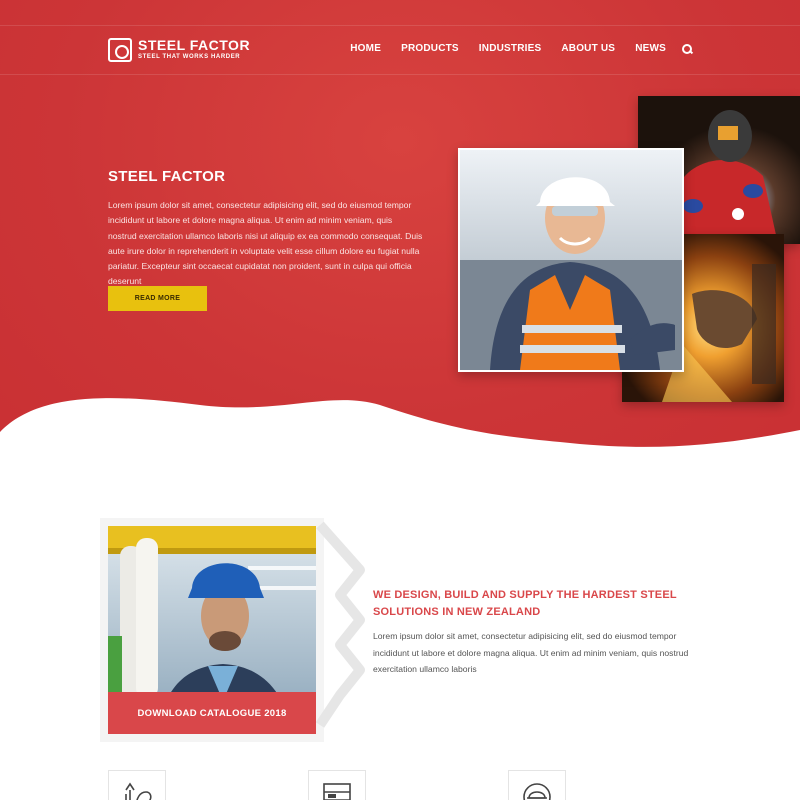  What do you see at coordinates (194, 45) in the screenshot?
I see `logo-name: STEEL FACTOR` at bounding box center [194, 45].